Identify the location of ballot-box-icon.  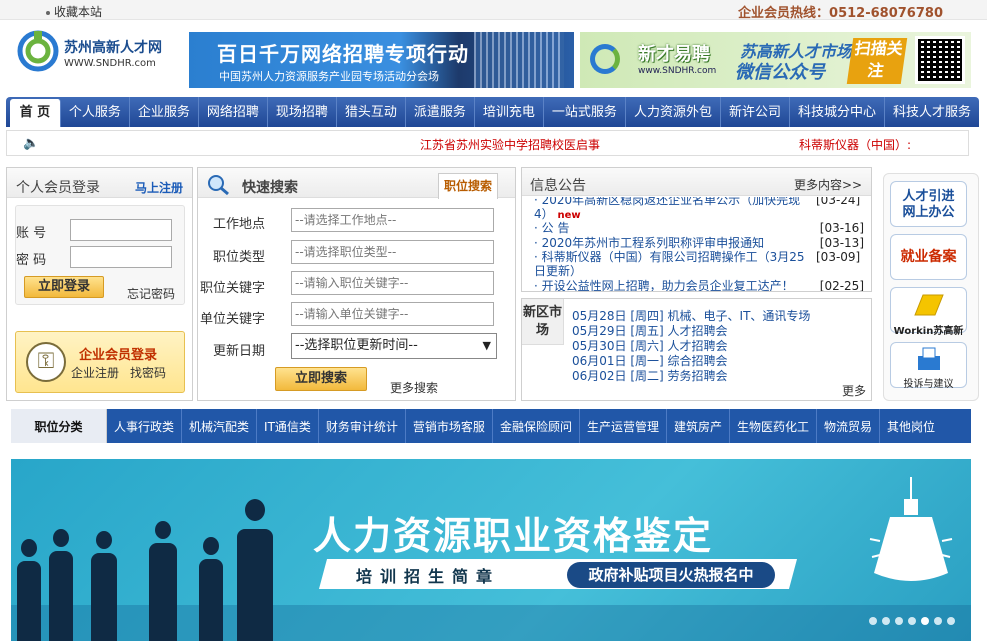
(928, 358).